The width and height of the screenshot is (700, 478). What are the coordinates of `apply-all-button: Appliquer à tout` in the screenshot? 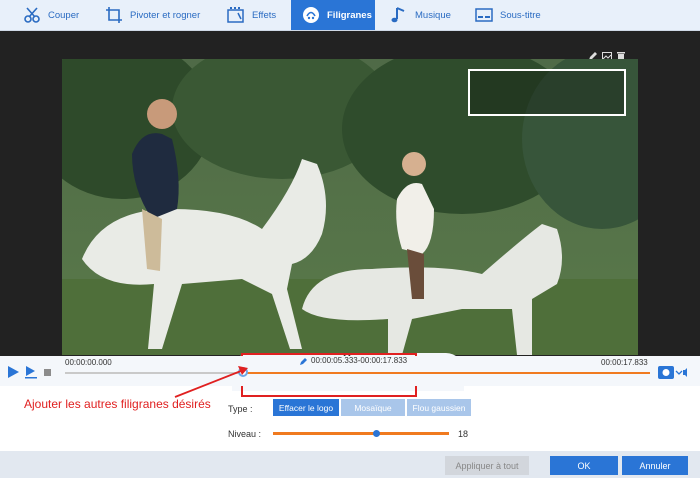 It's located at (487, 465).